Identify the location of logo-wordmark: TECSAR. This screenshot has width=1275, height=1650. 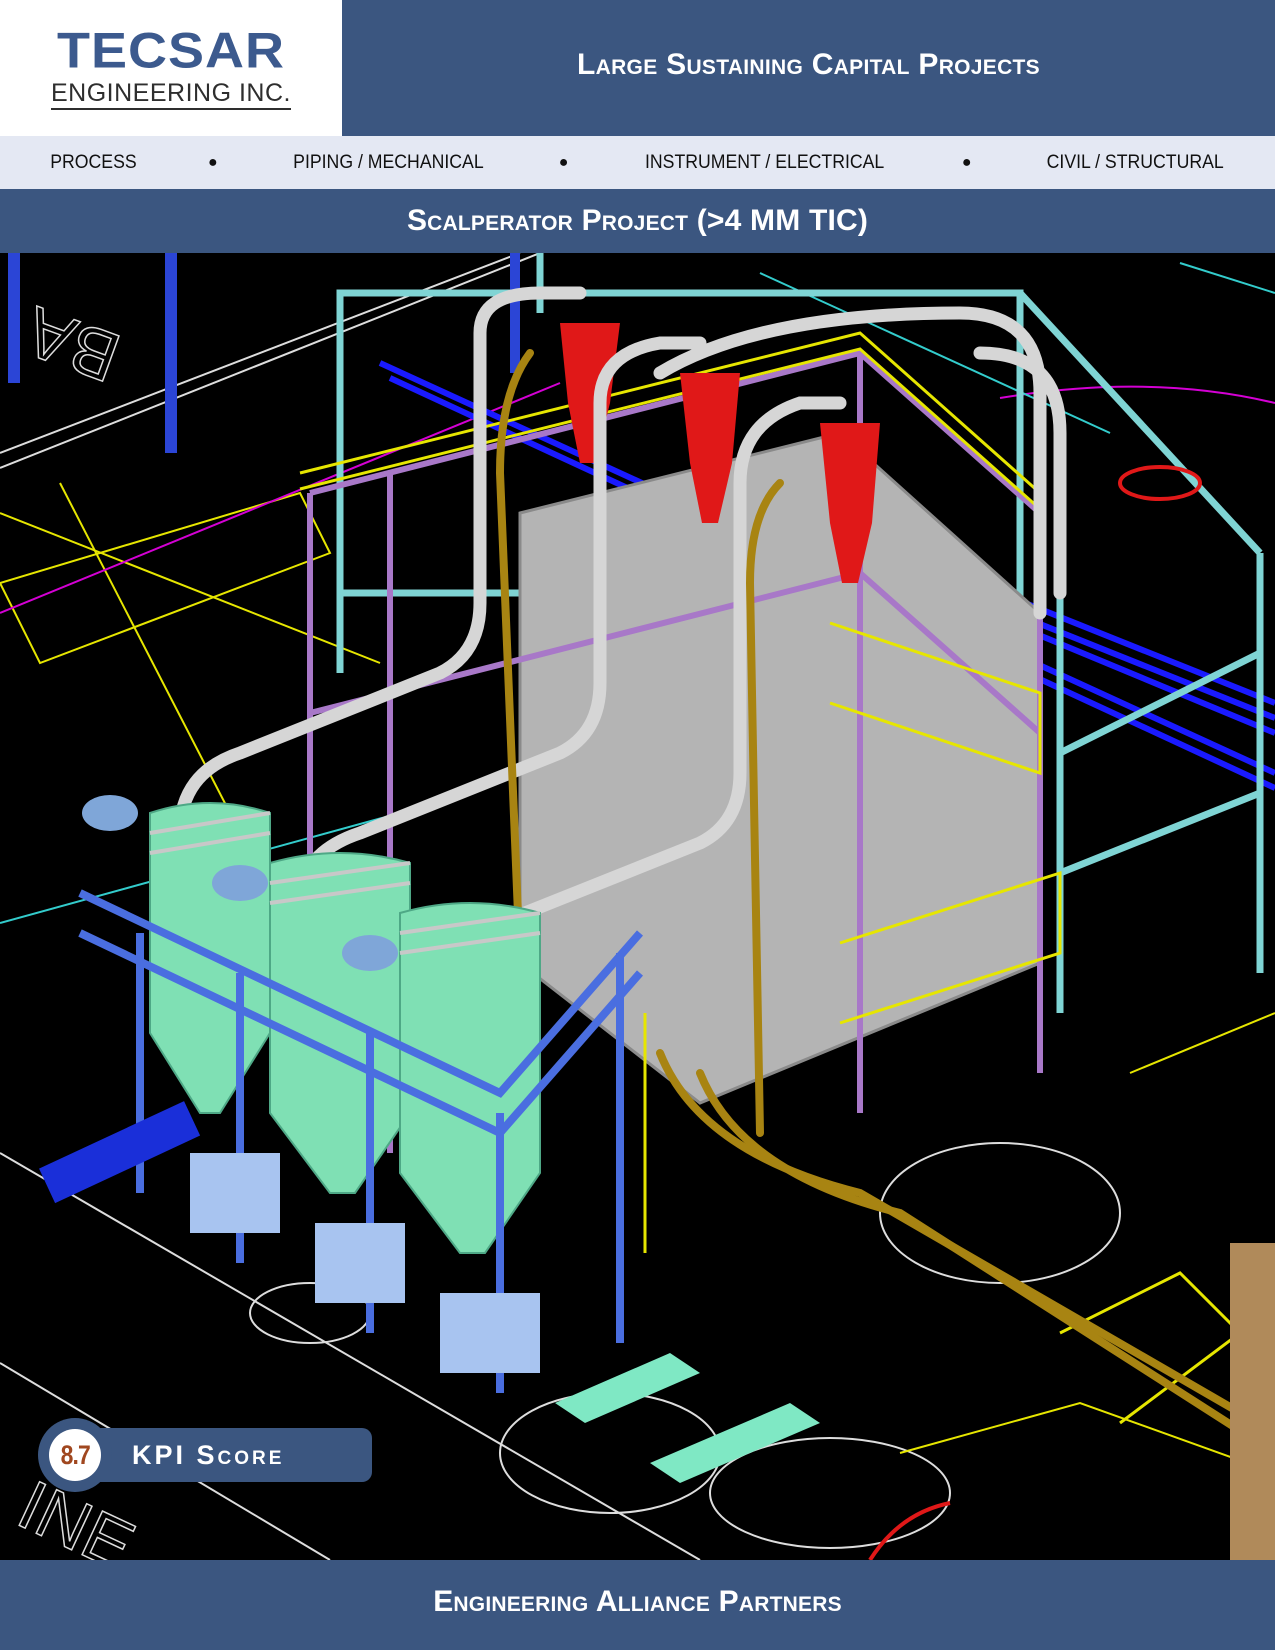
(170, 50).